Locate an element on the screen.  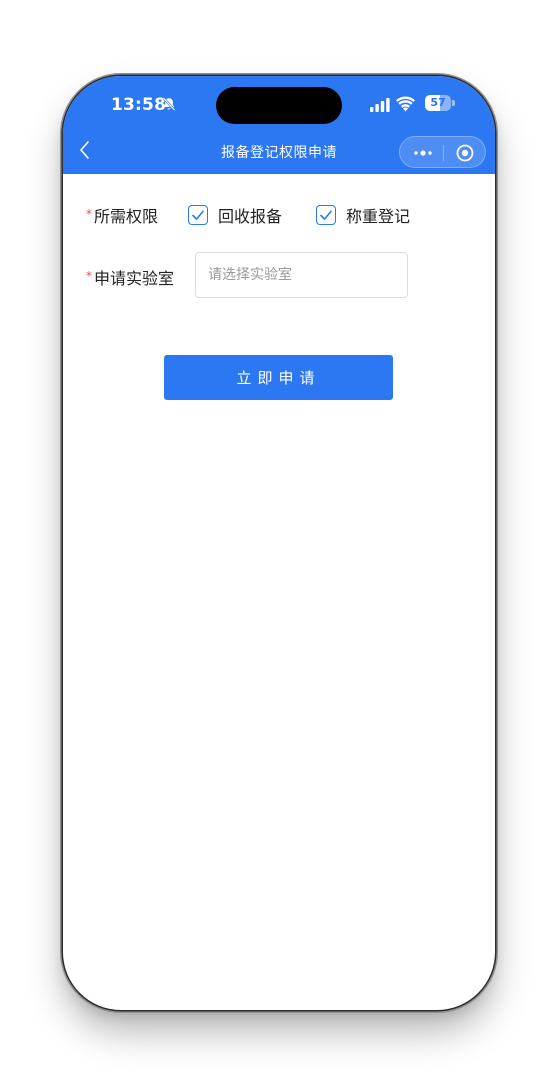
lab-label: 申请实验室 is located at coordinates (134, 278).